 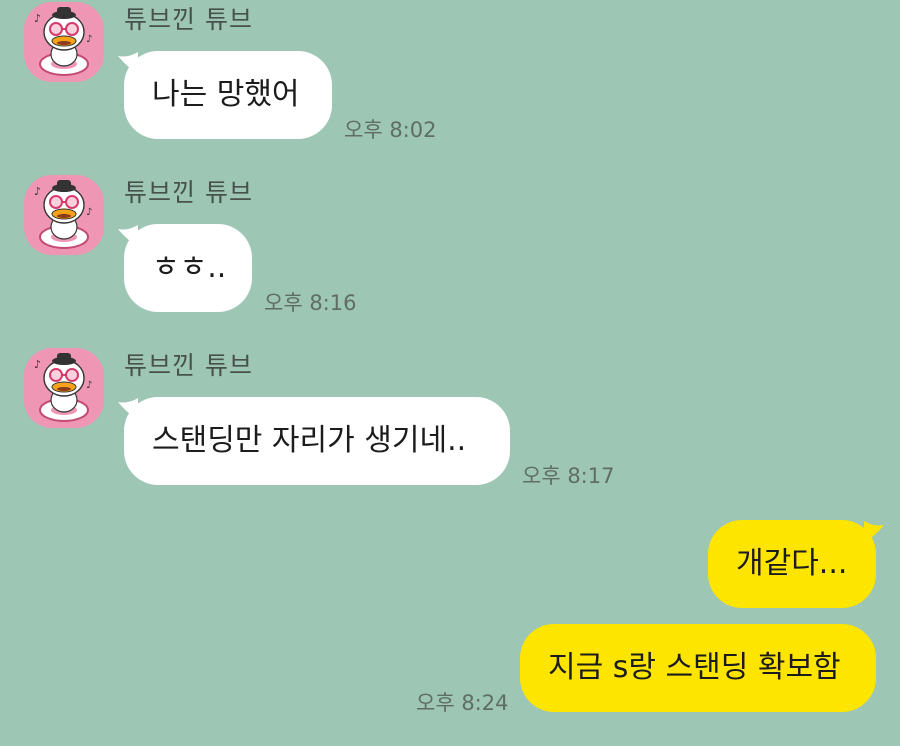 I want to click on message-time: 오후 8:17, so click(x=568, y=476).